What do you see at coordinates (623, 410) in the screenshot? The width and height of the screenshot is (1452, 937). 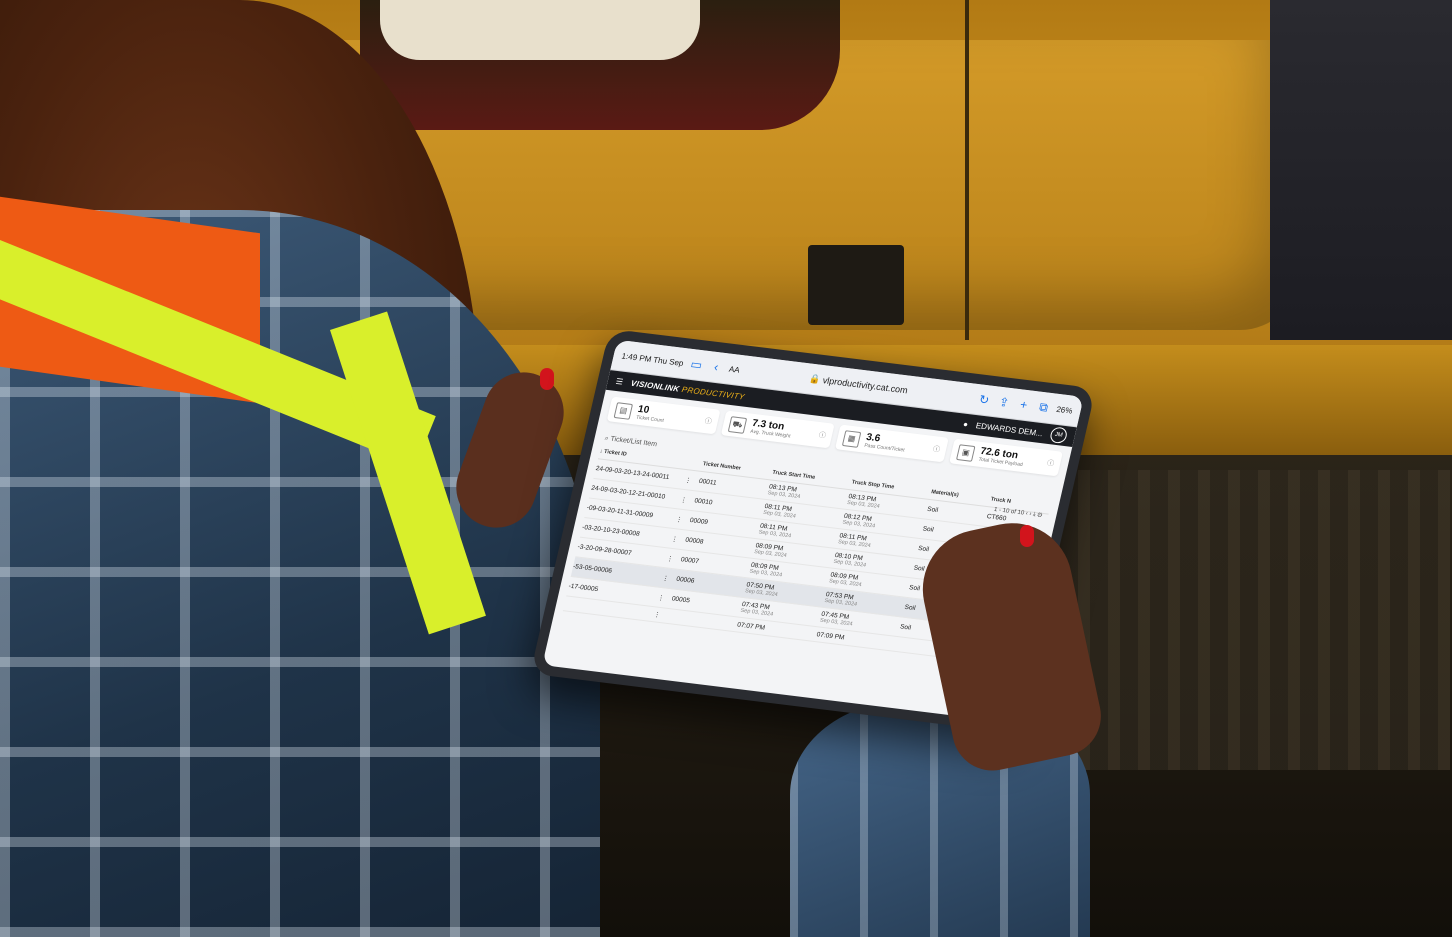 I see `ticket-icon: ▤` at bounding box center [623, 410].